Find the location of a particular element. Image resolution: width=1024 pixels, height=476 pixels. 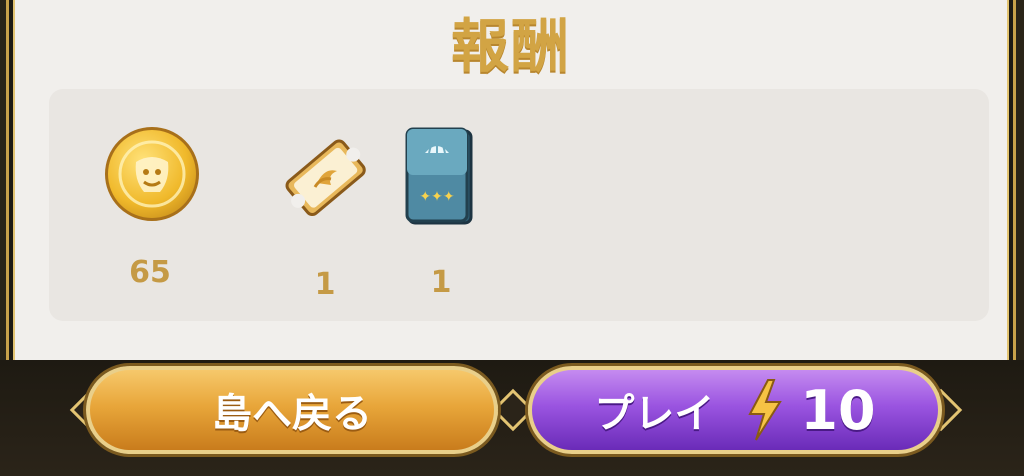

play-button-label: プレイ is located at coordinates (654, 414).